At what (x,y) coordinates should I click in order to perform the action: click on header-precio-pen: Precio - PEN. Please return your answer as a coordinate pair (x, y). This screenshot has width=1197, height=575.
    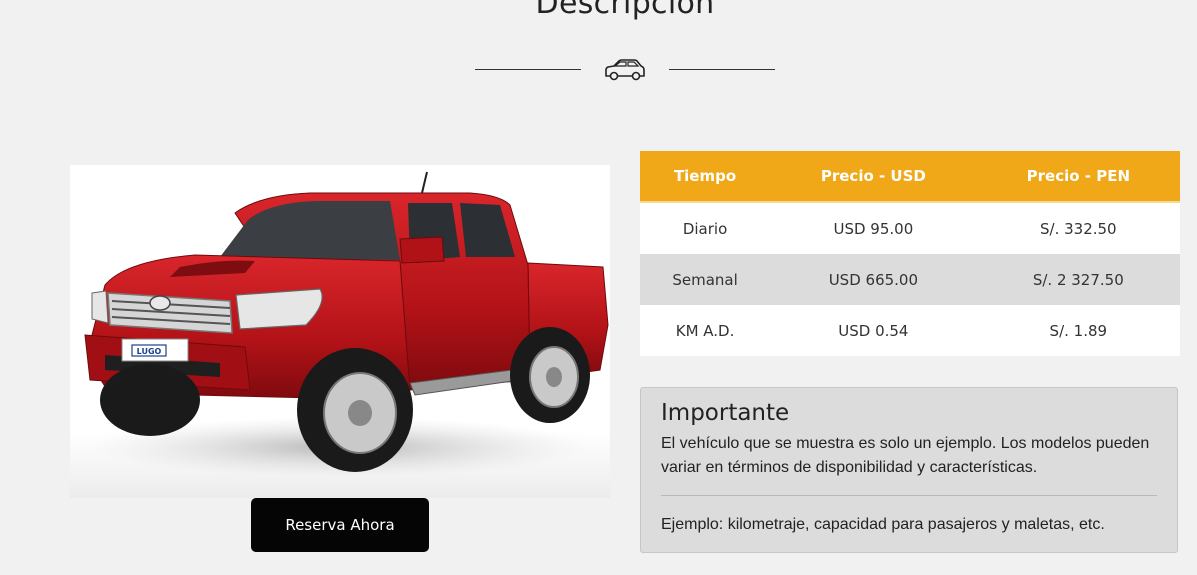
    Looking at the image, I should click on (1078, 177).